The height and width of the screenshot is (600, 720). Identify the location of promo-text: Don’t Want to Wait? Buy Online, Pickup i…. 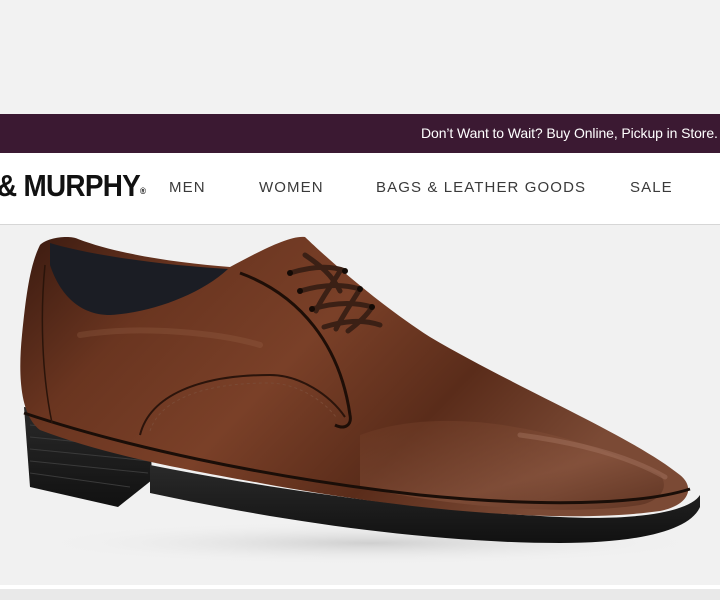
(569, 133).